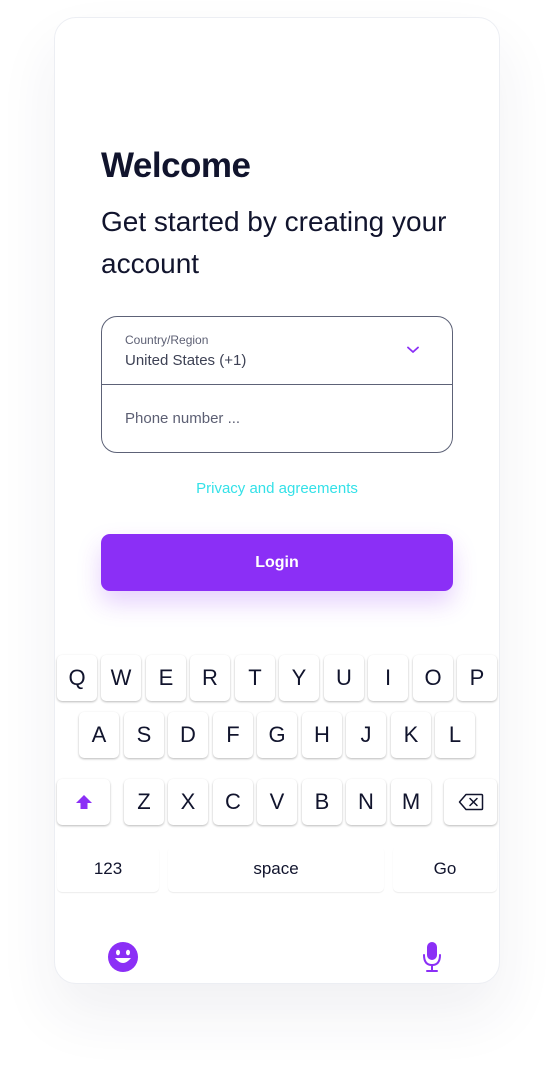 The image size is (551, 1072). What do you see at coordinates (344, 678) in the screenshot?
I see `key-u: U` at bounding box center [344, 678].